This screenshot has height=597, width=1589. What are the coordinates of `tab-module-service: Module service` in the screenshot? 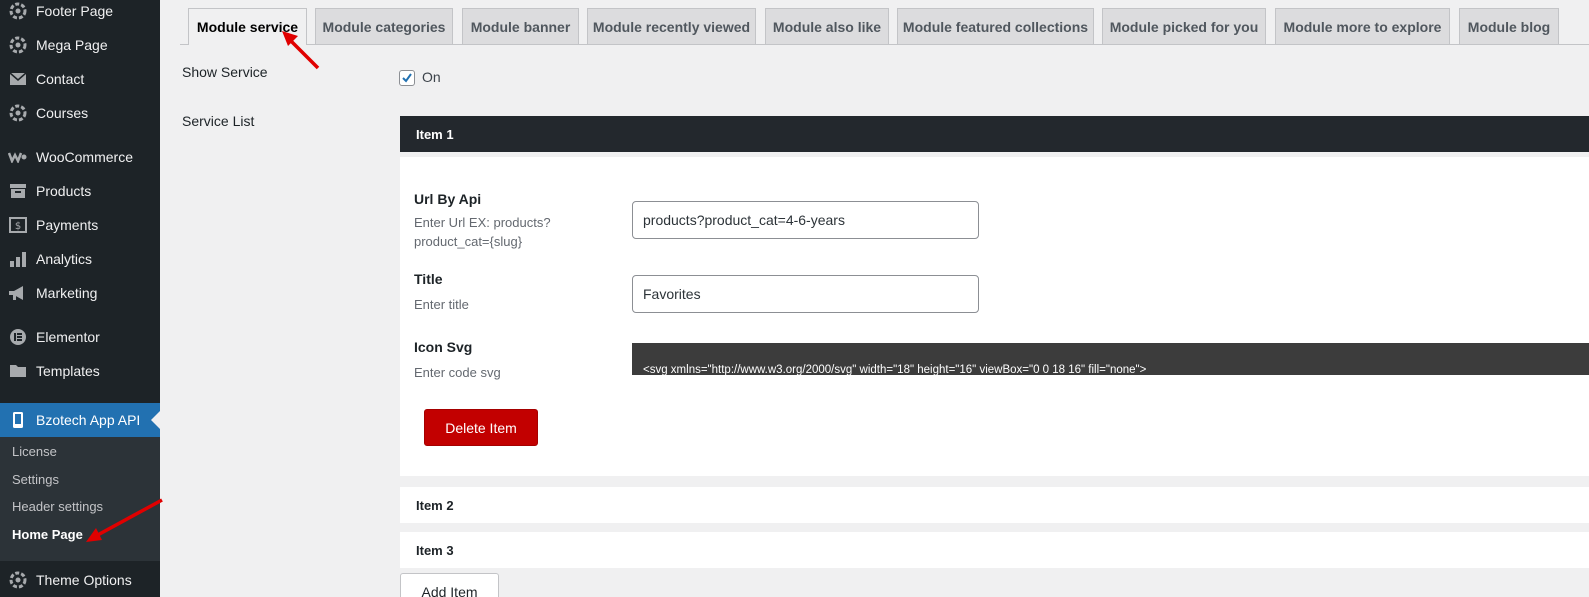 It's located at (247, 26).